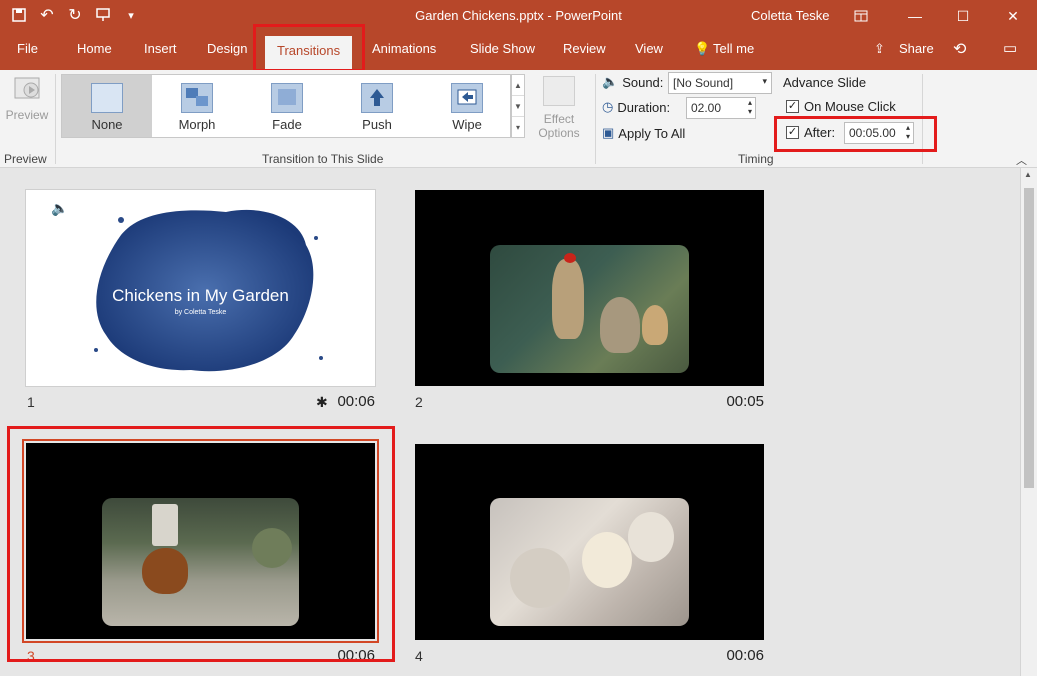 The width and height of the screenshot is (1037, 676). I want to click on tab-insert: Insert, so click(160, 48).